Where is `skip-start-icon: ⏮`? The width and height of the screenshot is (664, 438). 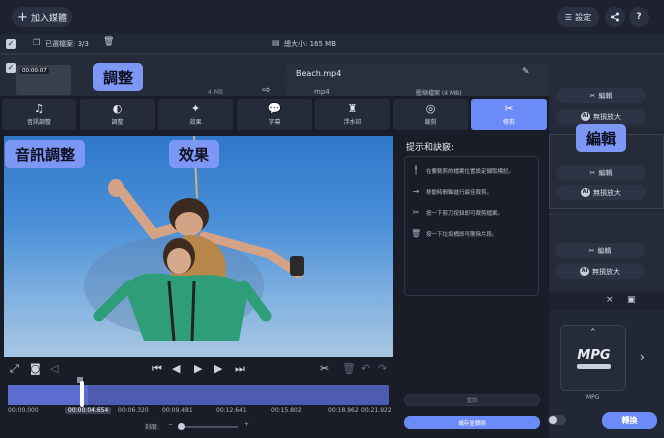 skip-start-icon: ⏮ is located at coordinates (157, 369).